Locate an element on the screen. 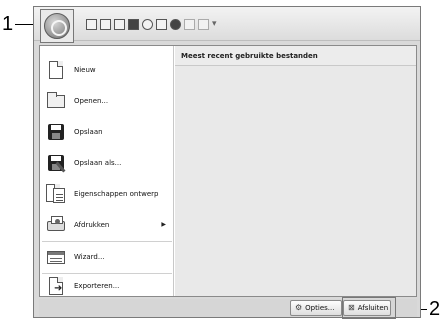 This screenshot has height=322, width=442. redo-icon is located at coordinates (203, 24).